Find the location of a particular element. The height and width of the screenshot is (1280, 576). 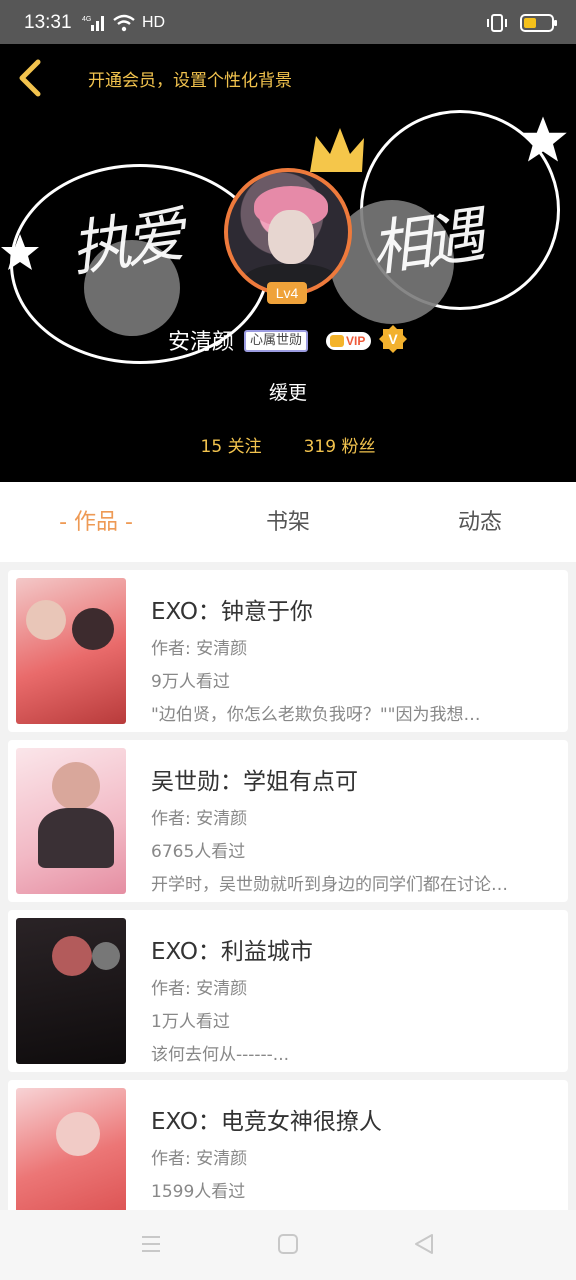

profile-signature: 缓更 is located at coordinates (287, 393).